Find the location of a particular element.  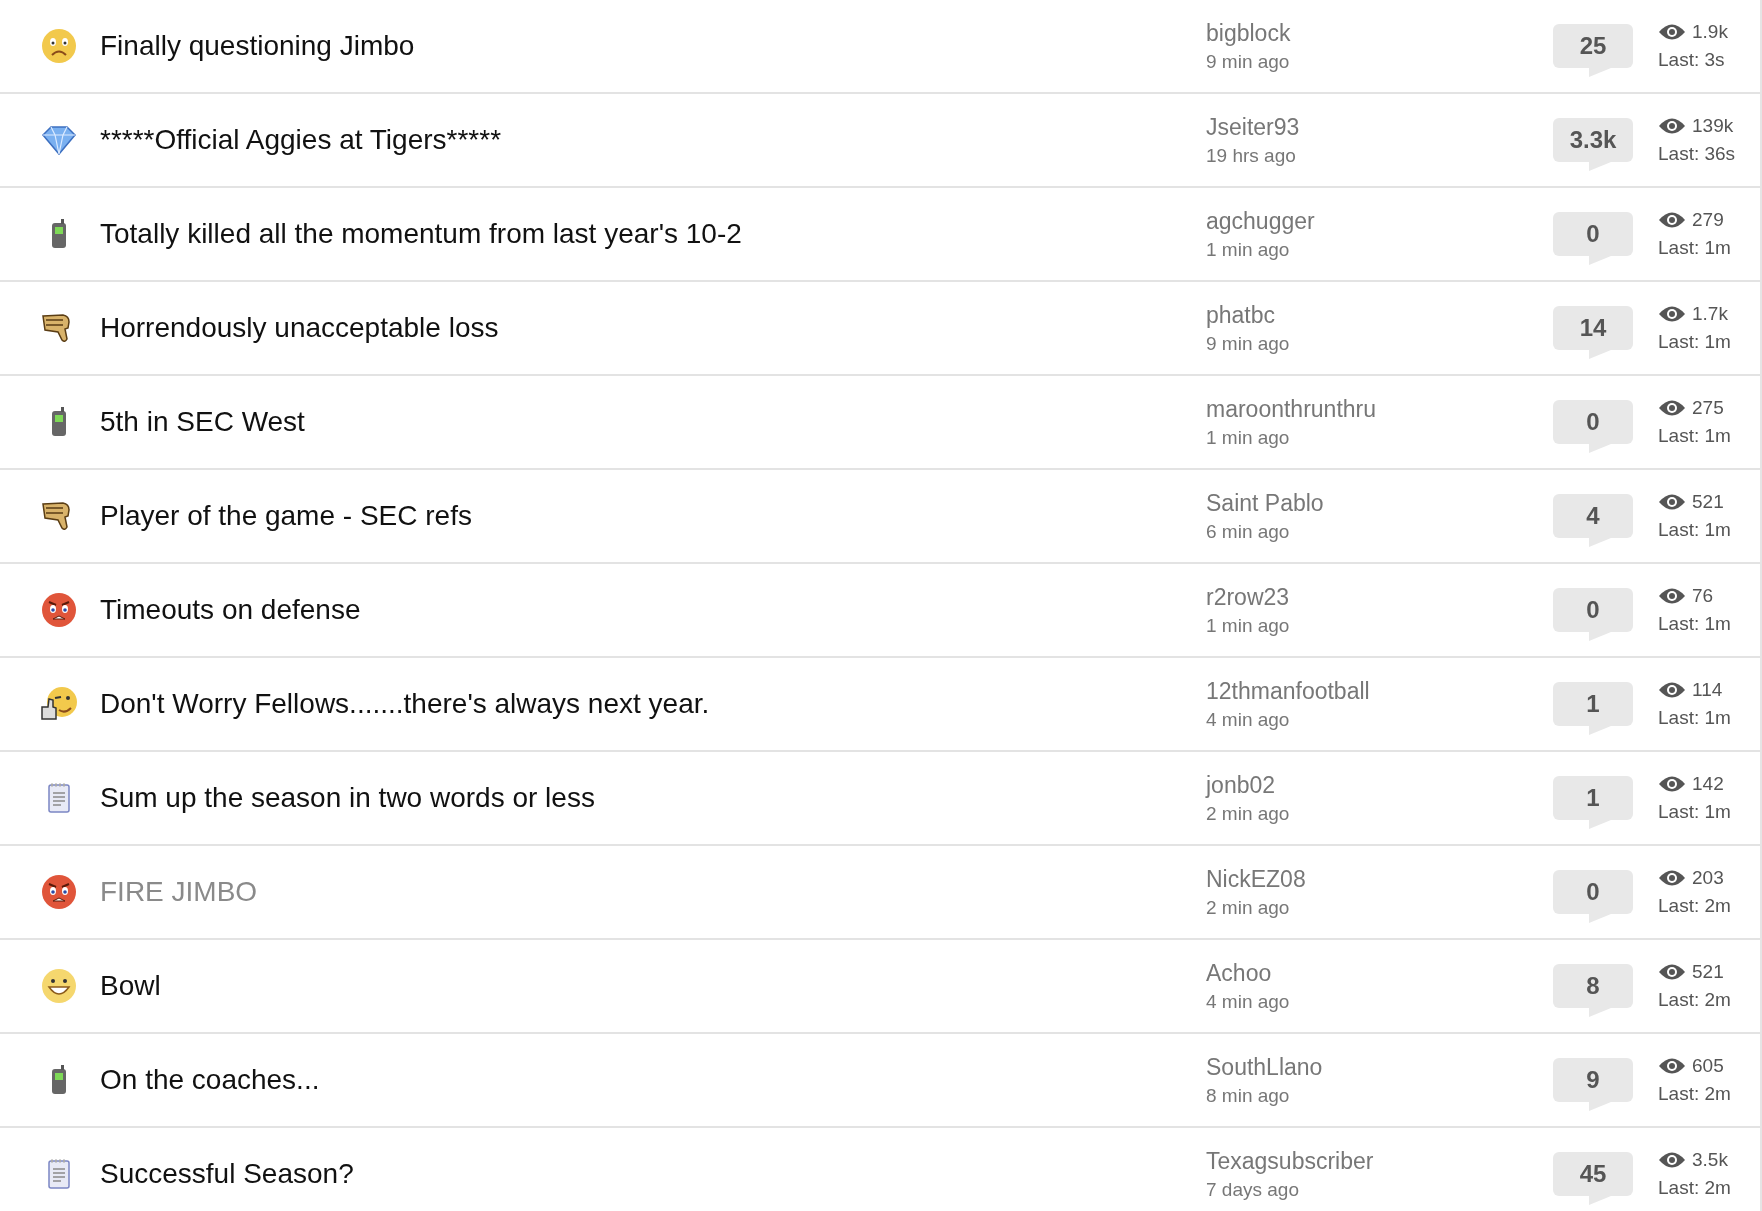

thread-title-link: Totally killed all the momentum from last year's 10-2 is located at coordinates (421, 233).